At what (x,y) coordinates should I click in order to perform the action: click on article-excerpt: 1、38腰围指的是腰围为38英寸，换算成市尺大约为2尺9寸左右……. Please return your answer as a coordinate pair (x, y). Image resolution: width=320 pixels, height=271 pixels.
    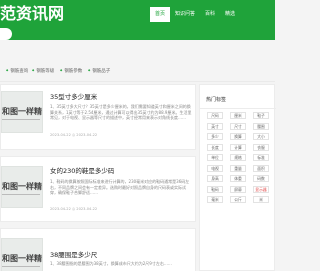
    Looking at the image, I should click on (111, 263).